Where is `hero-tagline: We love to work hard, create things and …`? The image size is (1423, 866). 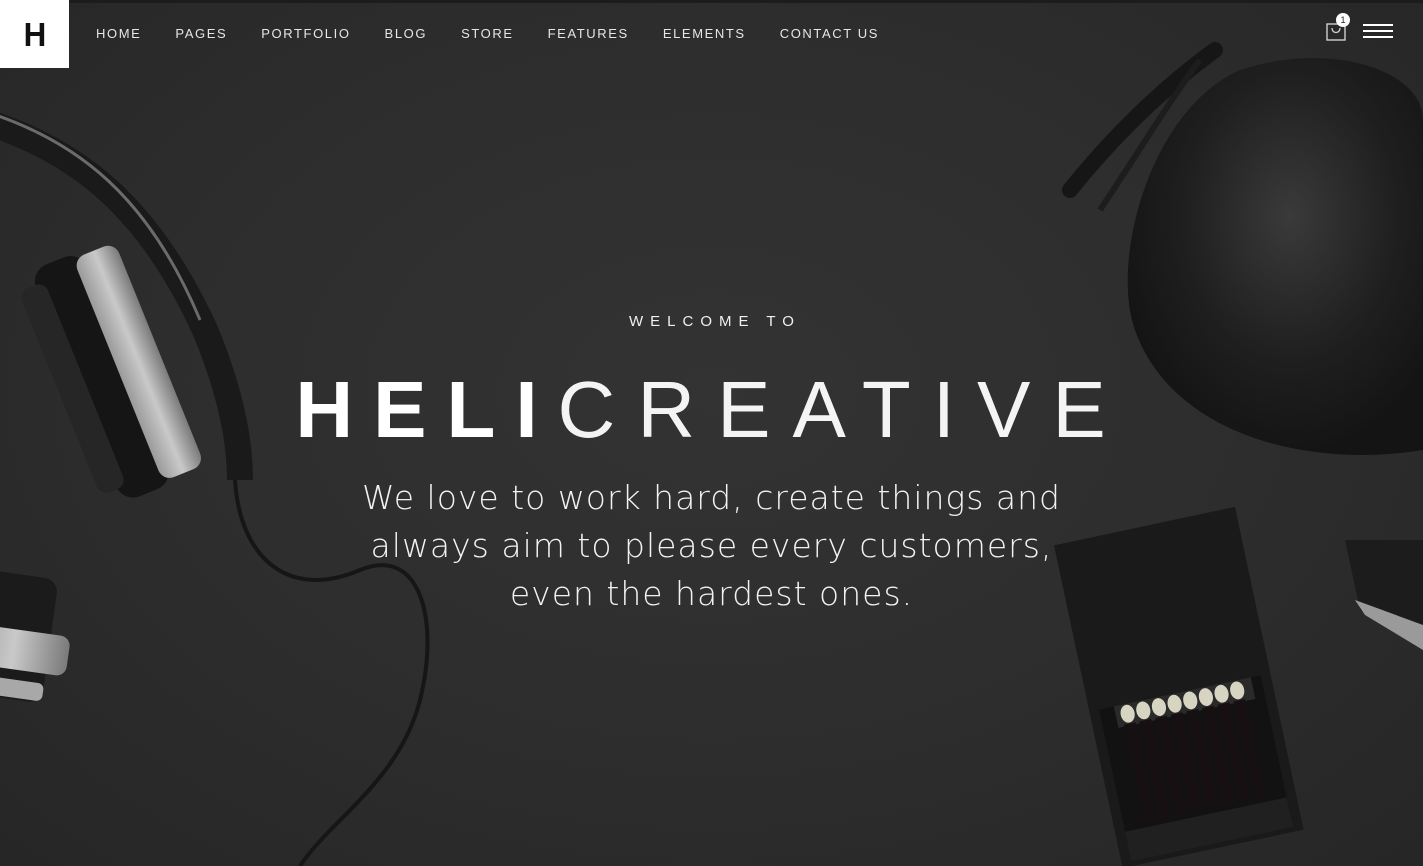
hero-tagline: We love to work hard, create things and … is located at coordinates (711, 545).